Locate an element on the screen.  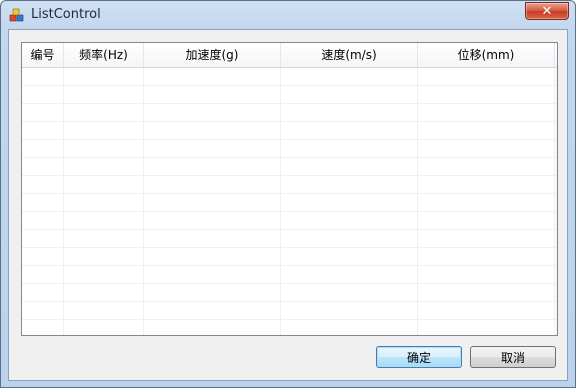
cancel-button: 取消 is located at coordinates (513, 357).